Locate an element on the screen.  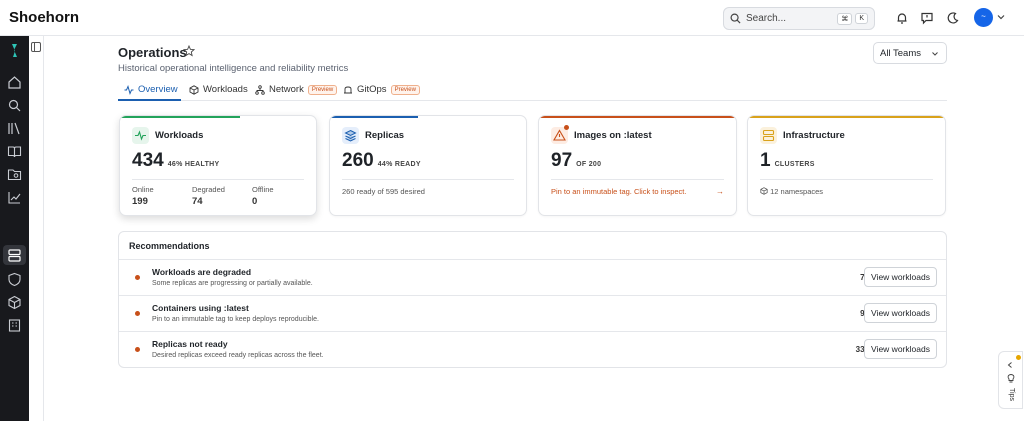
tab-overview: Overview is located at coordinates (151, 89).